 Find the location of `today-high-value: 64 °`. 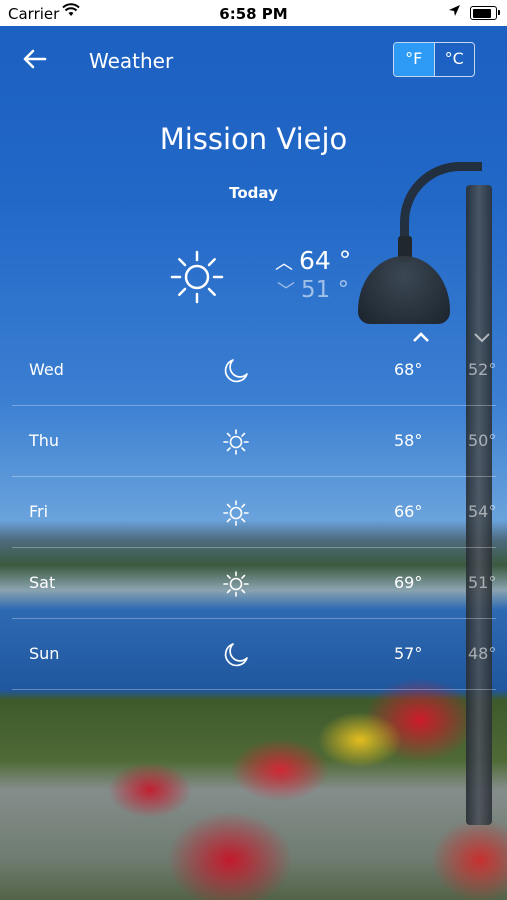

today-high-value: 64 ° is located at coordinates (325, 260).